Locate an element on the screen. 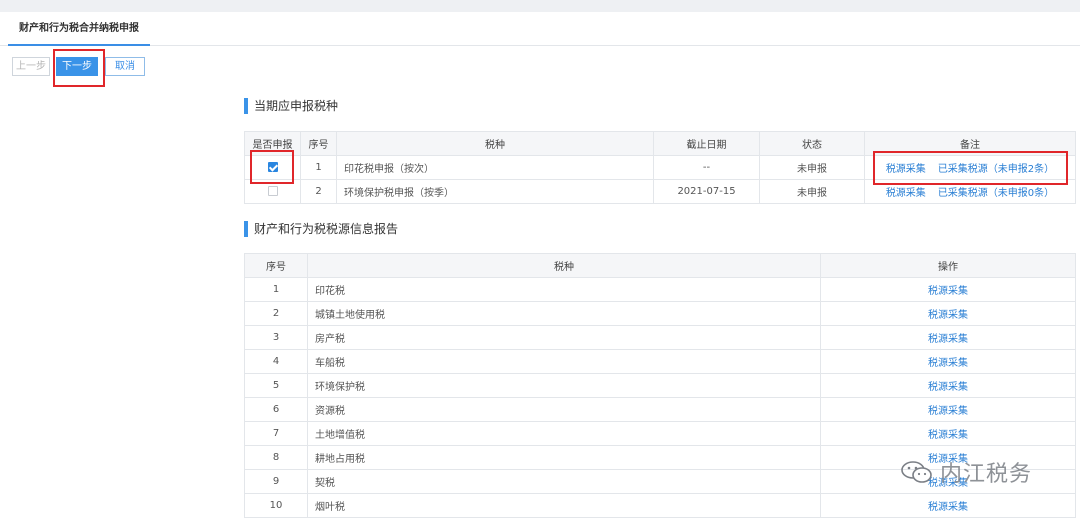  row-number: 6 is located at coordinates (276, 409).